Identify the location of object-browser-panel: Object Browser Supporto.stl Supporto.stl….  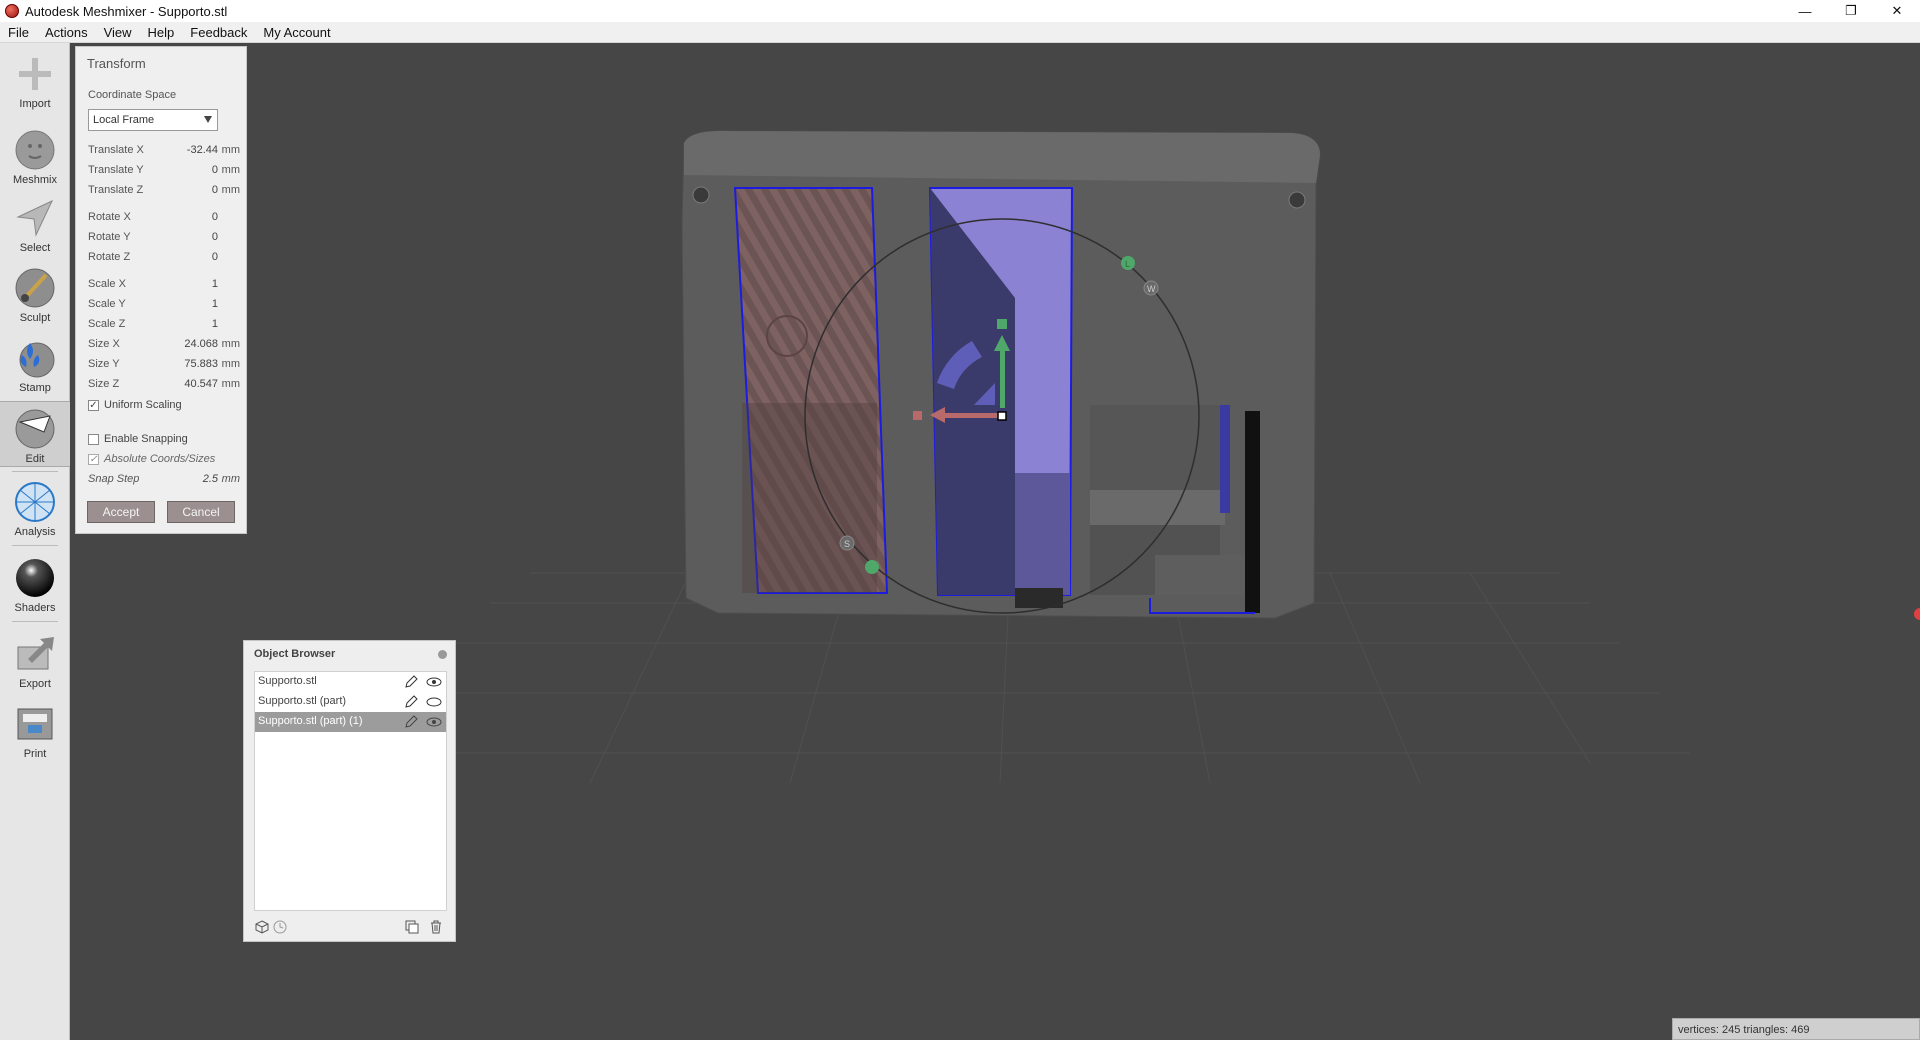
(349, 791).